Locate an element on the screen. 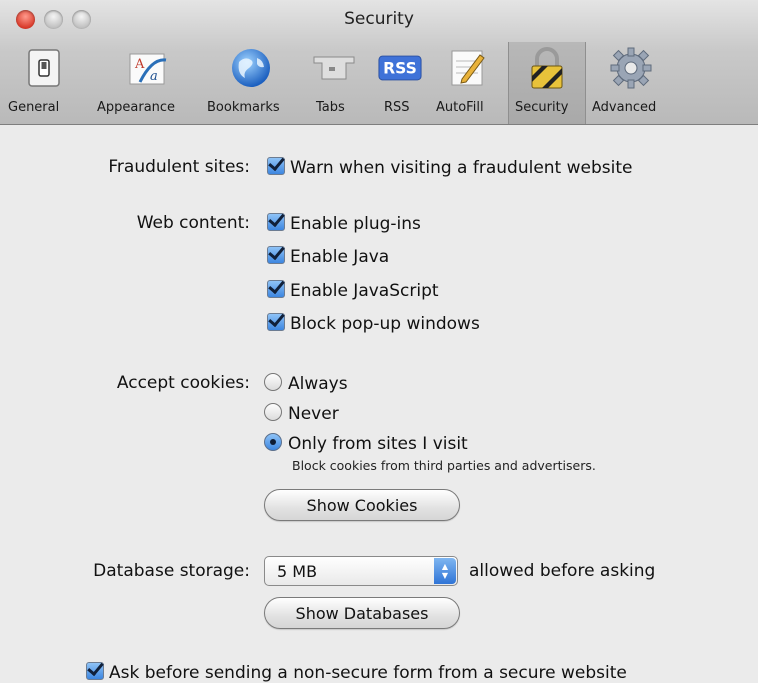 This screenshot has width=758, height=683. autofill-pencil-icon is located at coordinates (468, 68).